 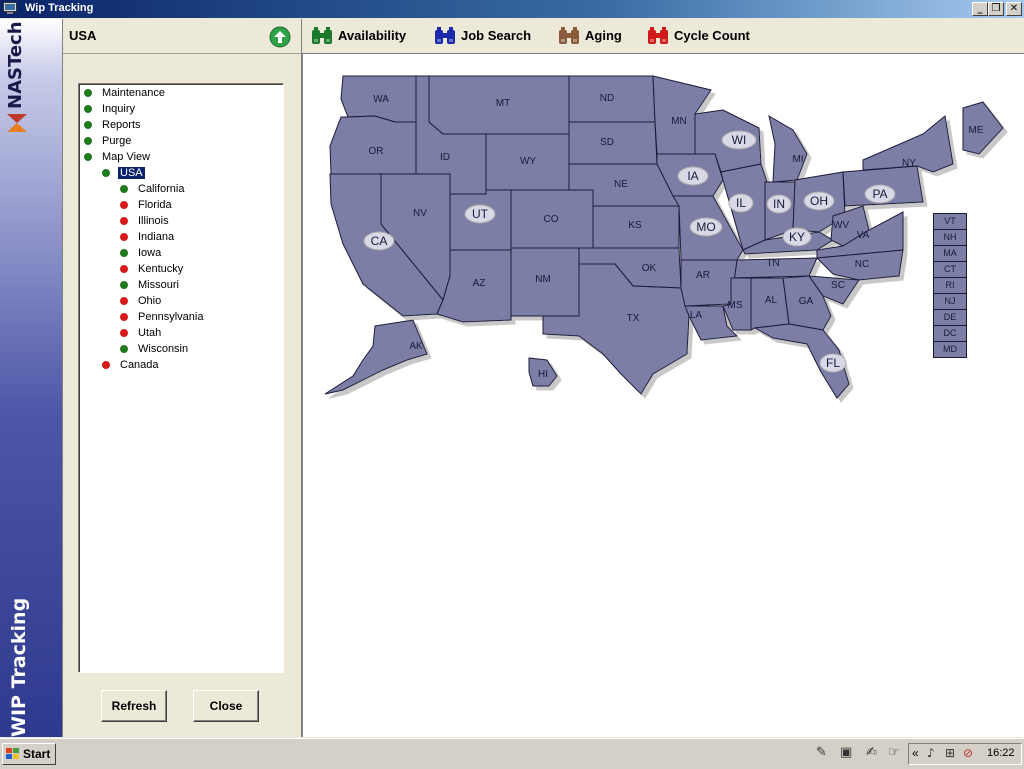 I want to click on tree-item-illinois: Illinois, so click(x=145, y=221).